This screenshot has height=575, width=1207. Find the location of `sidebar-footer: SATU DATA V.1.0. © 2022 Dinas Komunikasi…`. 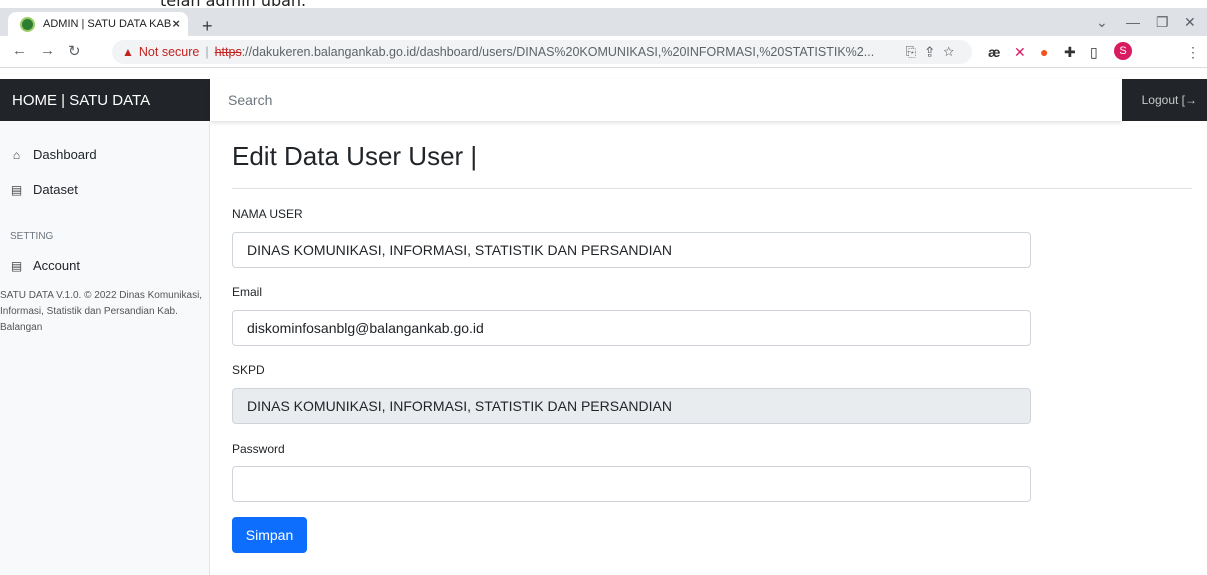

sidebar-footer: SATU DATA V.1.0. © 2022 Dinas Komunikasi… is located at coordinates (101, 311).